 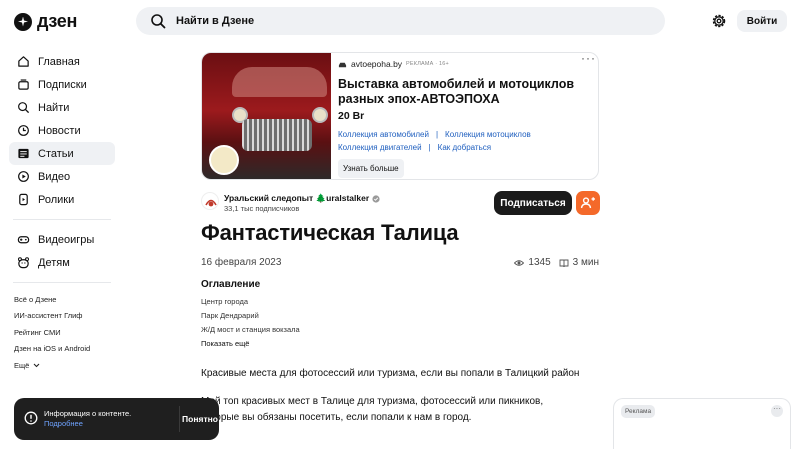 What do you see at coordinates (277, 135) in the screenshot?
I see `ad-image-grill` at bounding box center [277, 135].